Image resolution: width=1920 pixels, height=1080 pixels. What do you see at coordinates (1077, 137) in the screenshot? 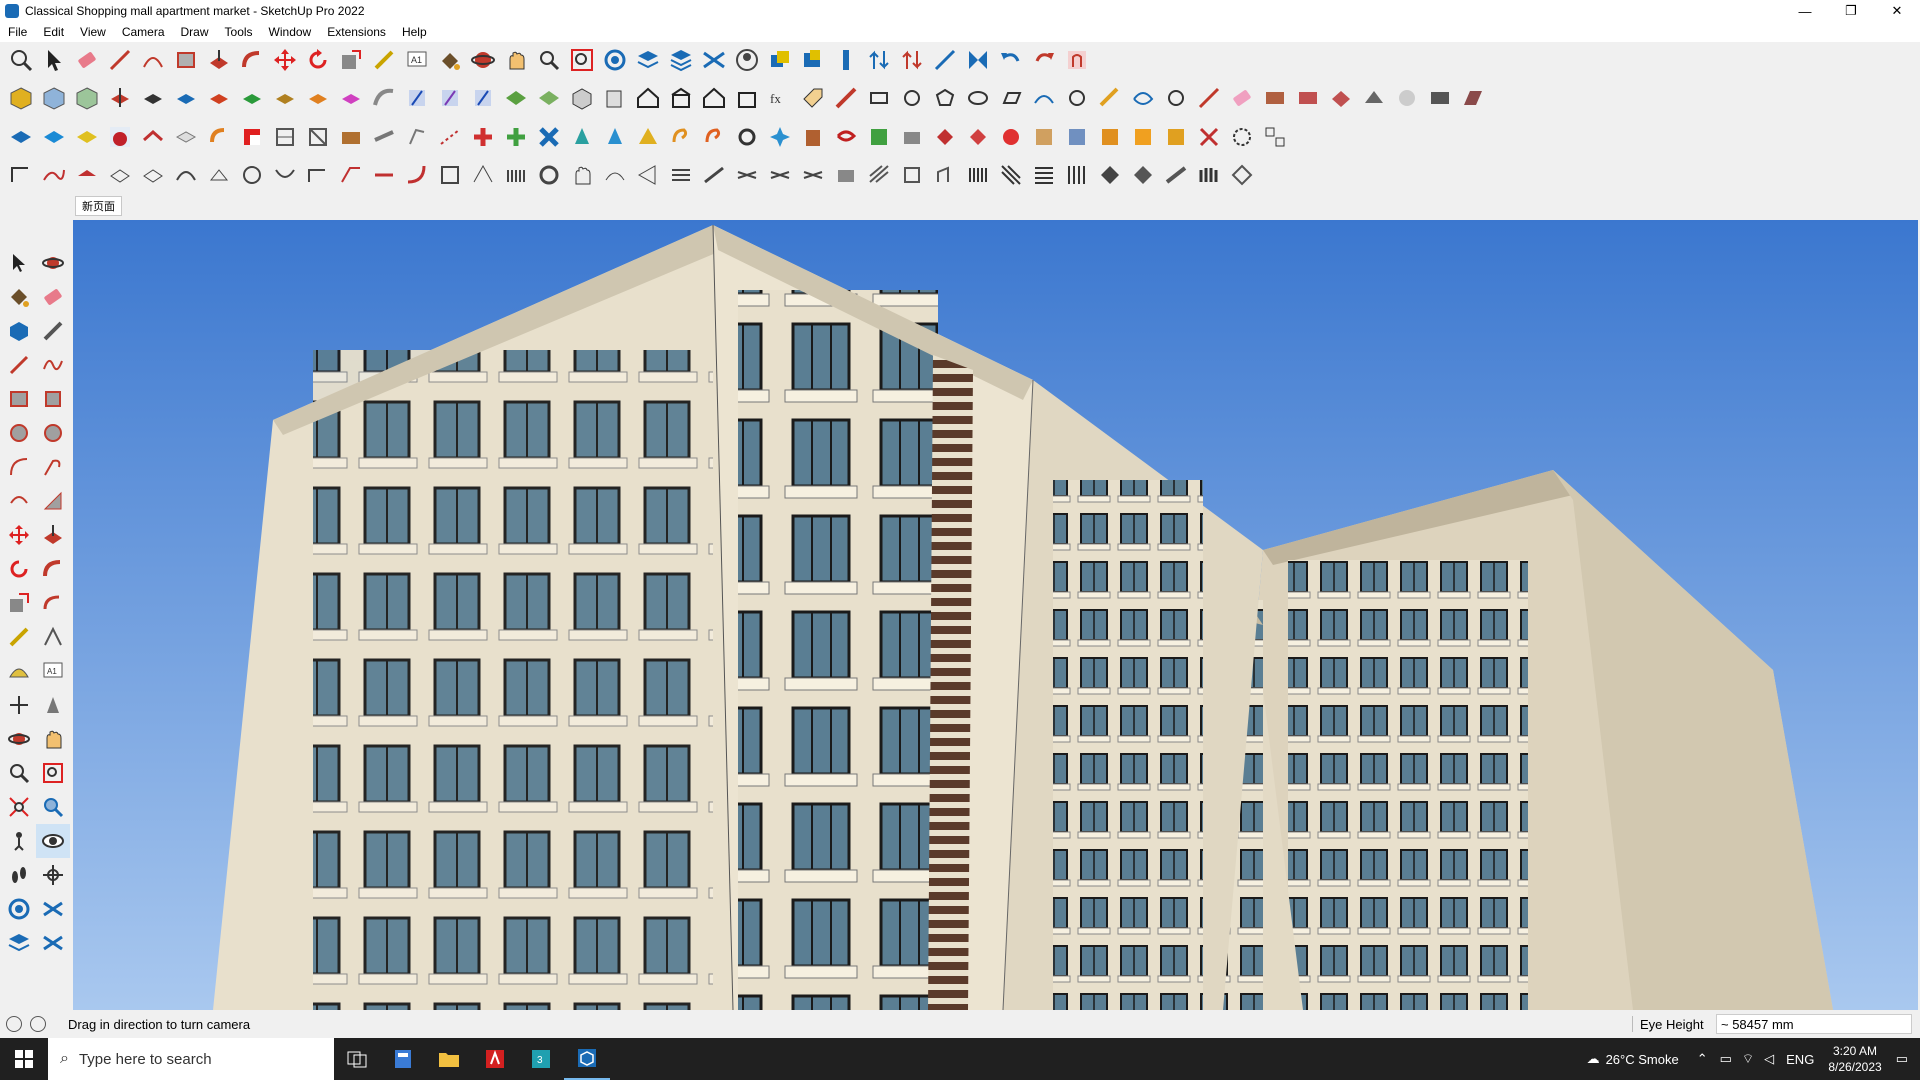
I see `plug-29-icon` at bounding box center [1077, 137].